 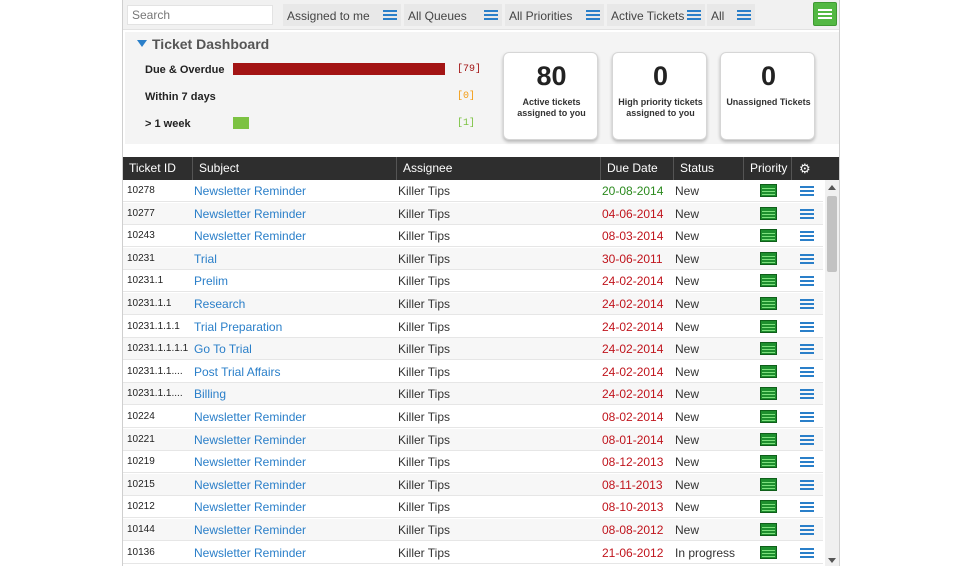 I want to click on priorities-filter: All Priorities, so click(x=554, y=15).